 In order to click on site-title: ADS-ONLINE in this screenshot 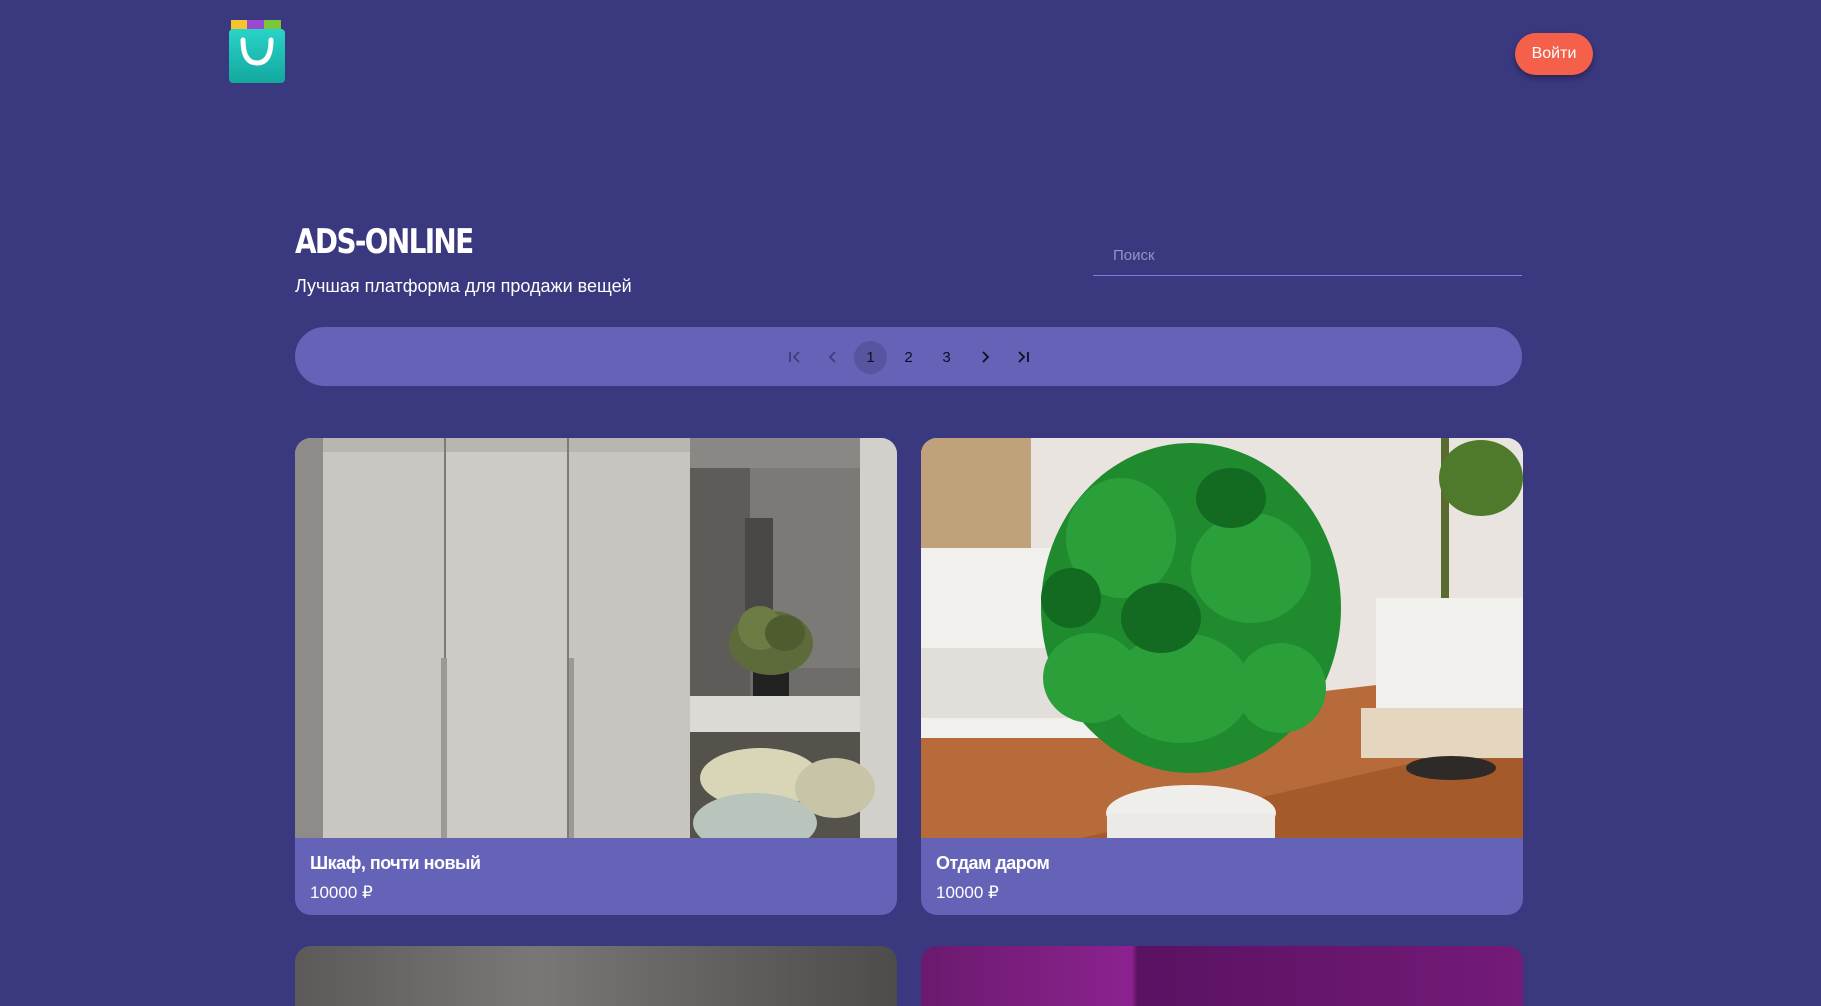, I will do `click(384, 242)`.